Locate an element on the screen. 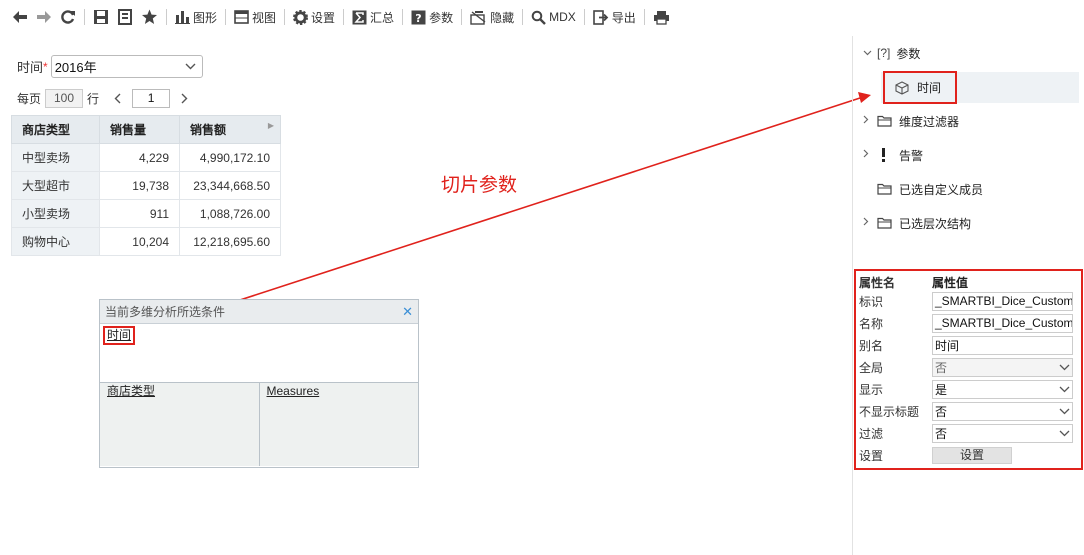 This screenshot has height=555, width=1084. tree-item-alert: 告警 is located at coordinates (893, 155).